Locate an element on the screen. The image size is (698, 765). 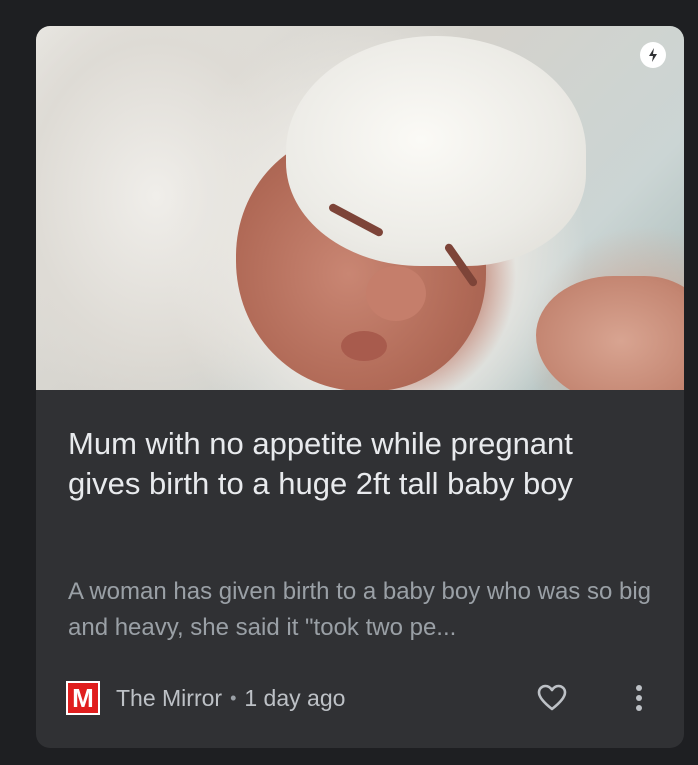
baby-mouth-shape is located at coordinates (364, 346).